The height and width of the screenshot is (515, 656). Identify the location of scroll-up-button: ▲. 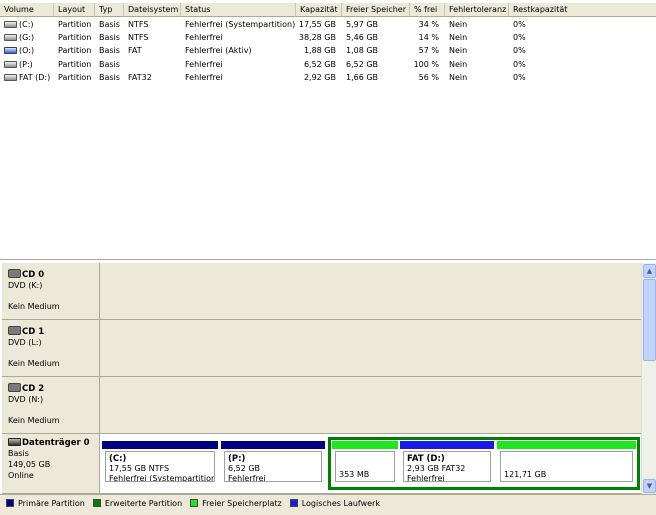
(649, 271).